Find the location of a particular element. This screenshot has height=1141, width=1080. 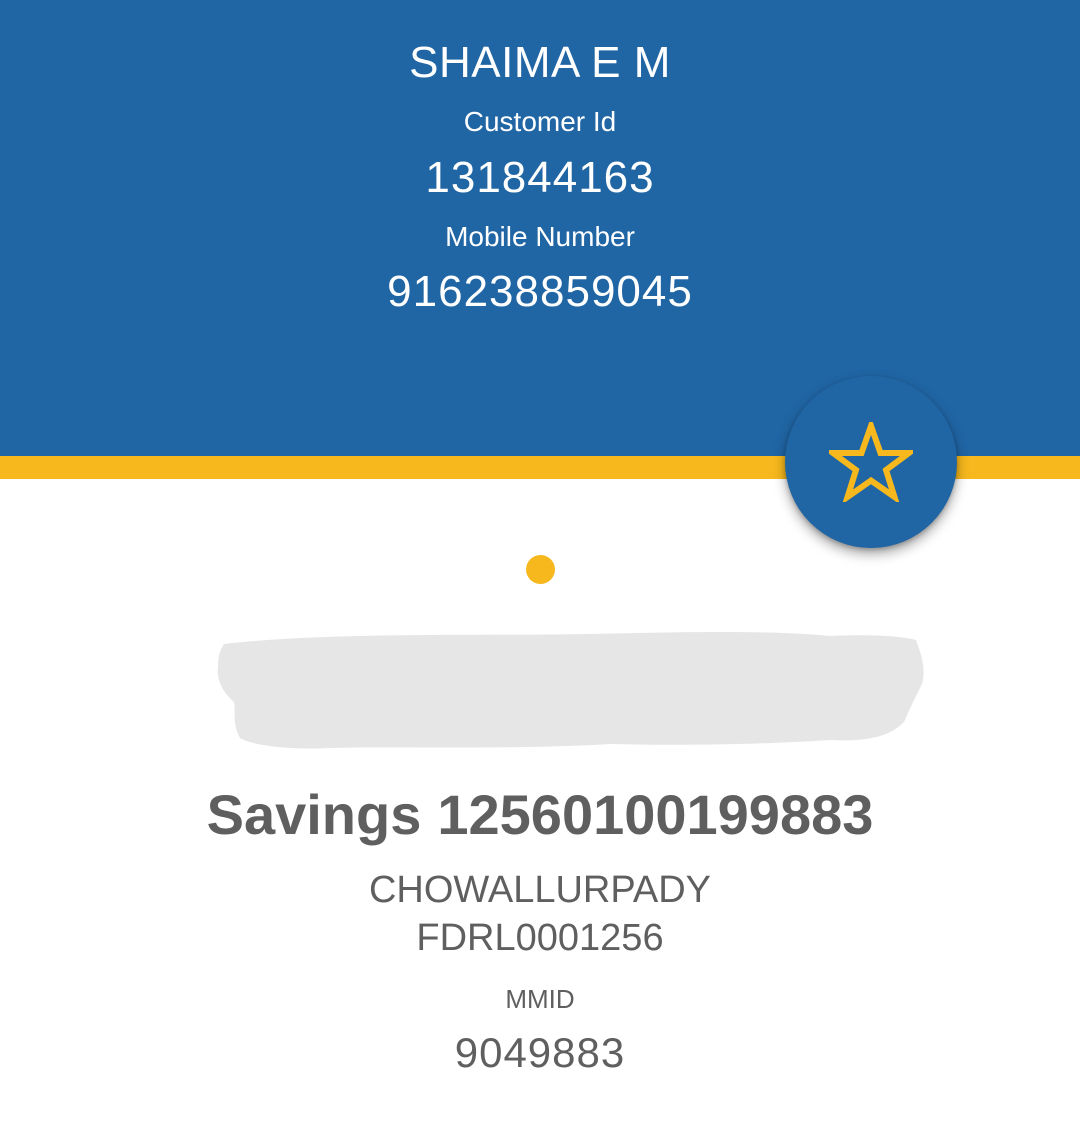

customer-name: SHAIMA E M is located at coordinates (540, 62).